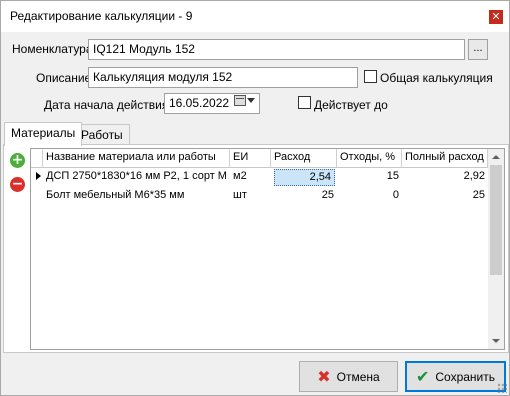 The image size is (510, 396). What do you see at coordinates (465, 376) in the screenshot?
I see `save-button-label: Сохранить` at bounding box center [465, 376].